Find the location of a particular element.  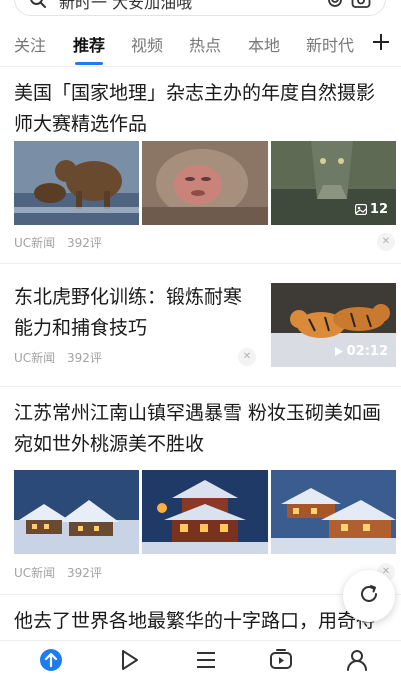

video-duration: 02:12 is located at coordinates (367, 351).